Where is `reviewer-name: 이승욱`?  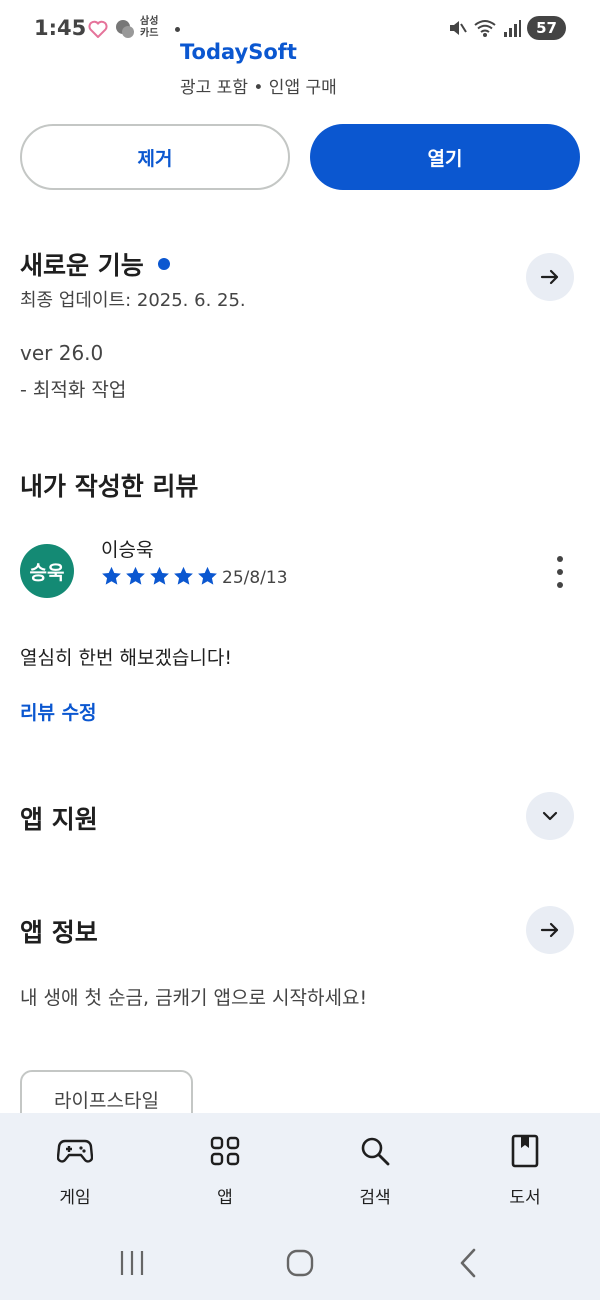 reviewer-name: 이승욱 is located at coordinates (127, 550).